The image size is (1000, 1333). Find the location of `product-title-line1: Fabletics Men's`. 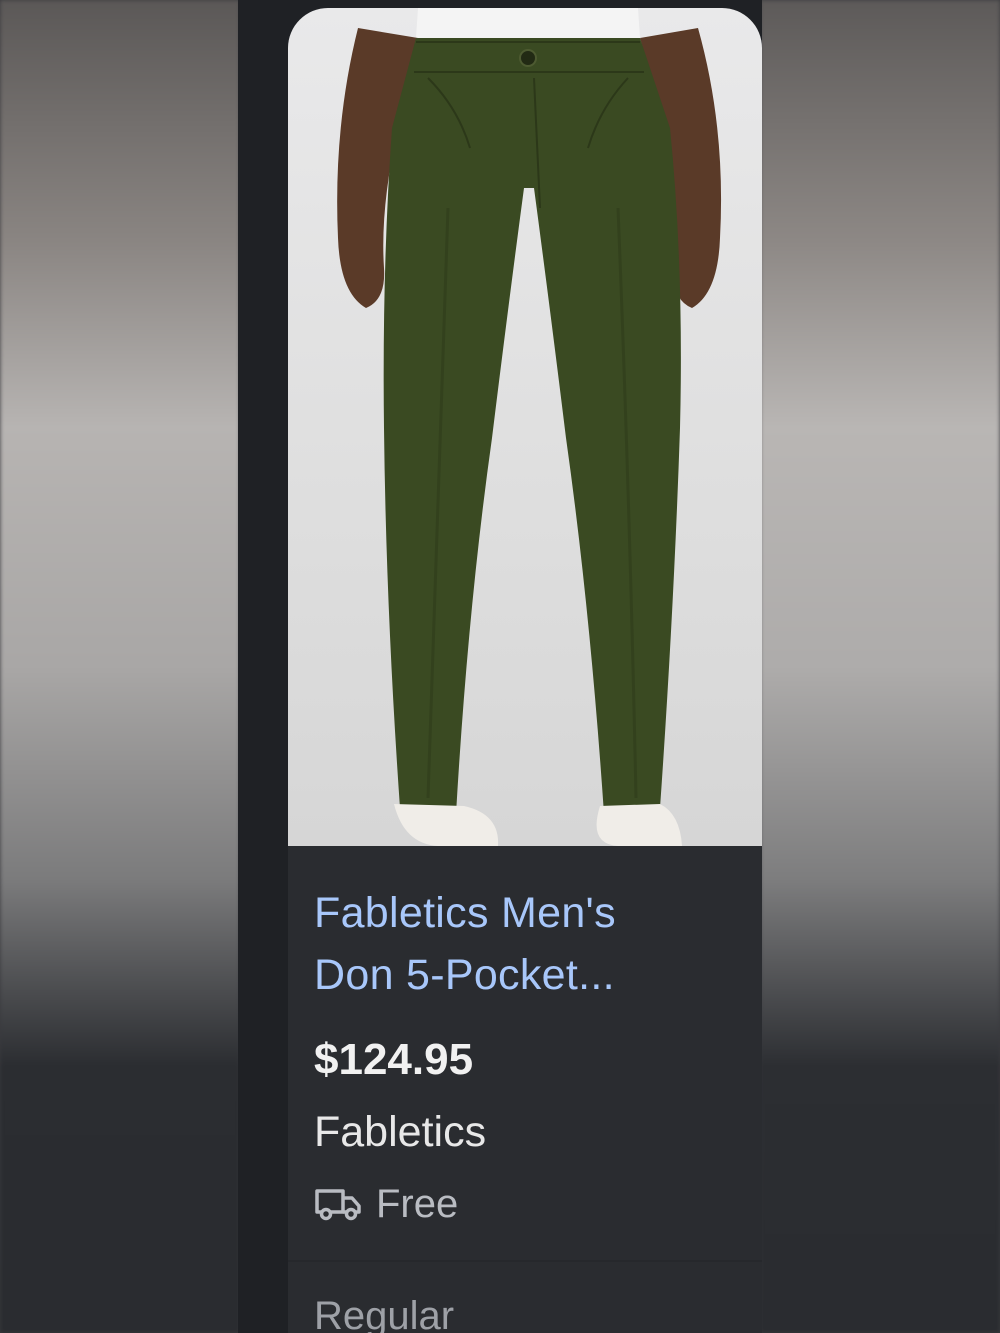

product-title-line1: Fabletics Men's is located at coordinates (529, 913).